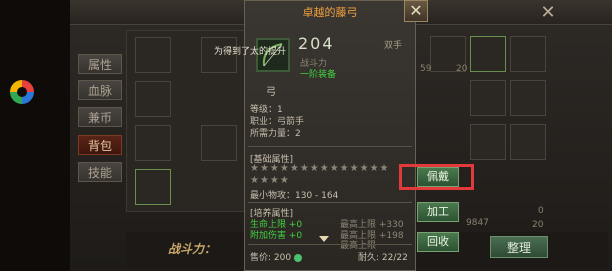 This screenshot has height=271, width=612. What do you see at coordinates (100, 64) in the screenshot?
I see `tab-attributes: 属性` at bounding box center [100, 64].